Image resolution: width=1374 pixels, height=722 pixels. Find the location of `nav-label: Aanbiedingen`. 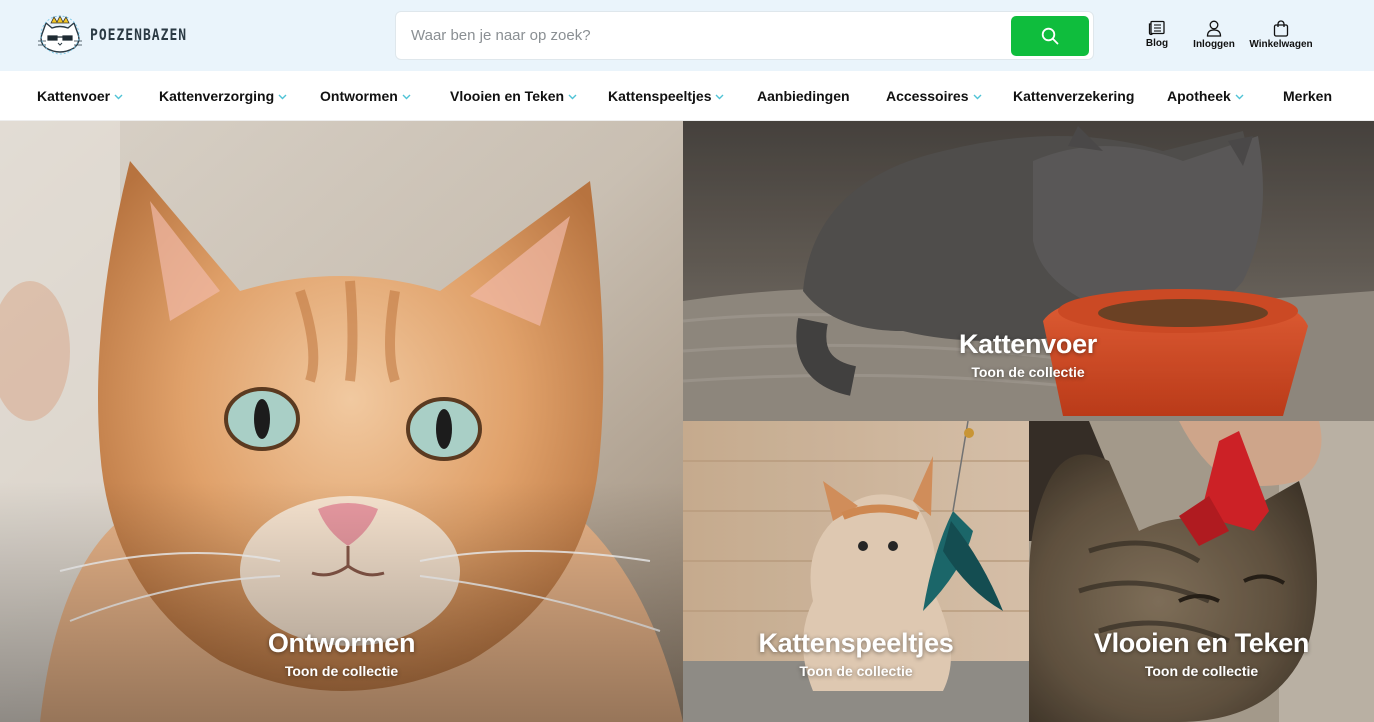

nav-label: Aanbiedingen is located at coordinates (803, 96).